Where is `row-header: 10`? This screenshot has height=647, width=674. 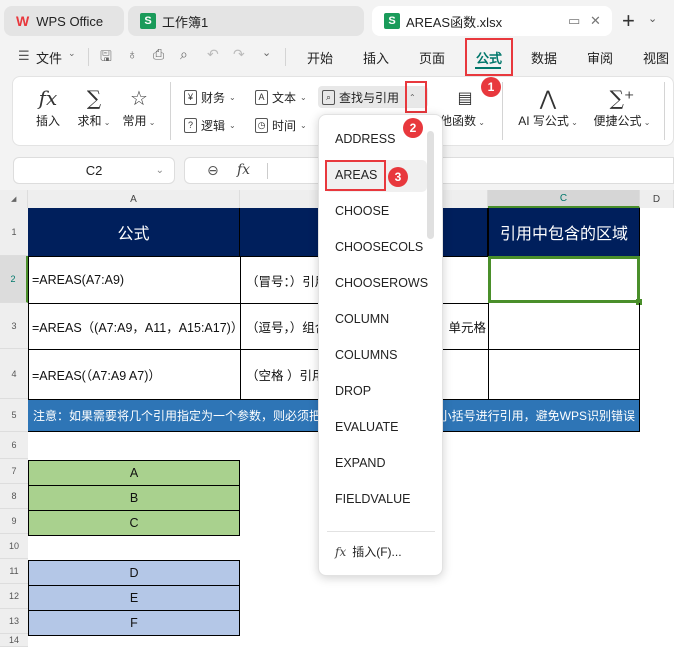
row-header: 10 is located at coordinates (14, 546).